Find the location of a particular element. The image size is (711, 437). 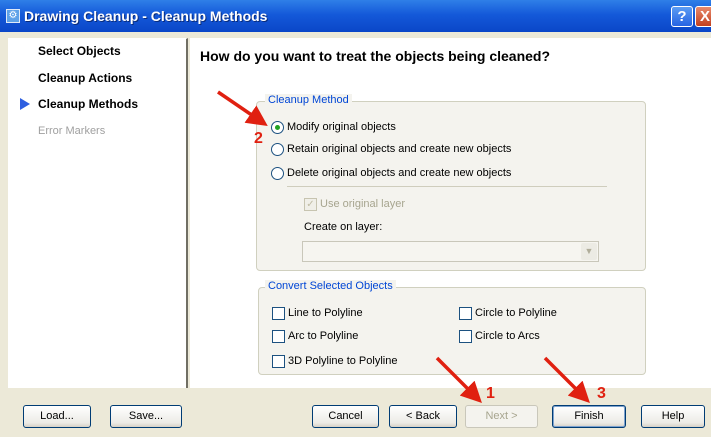

use-original-layer-checkbox: ✓ is located at coordinates (310, 204).